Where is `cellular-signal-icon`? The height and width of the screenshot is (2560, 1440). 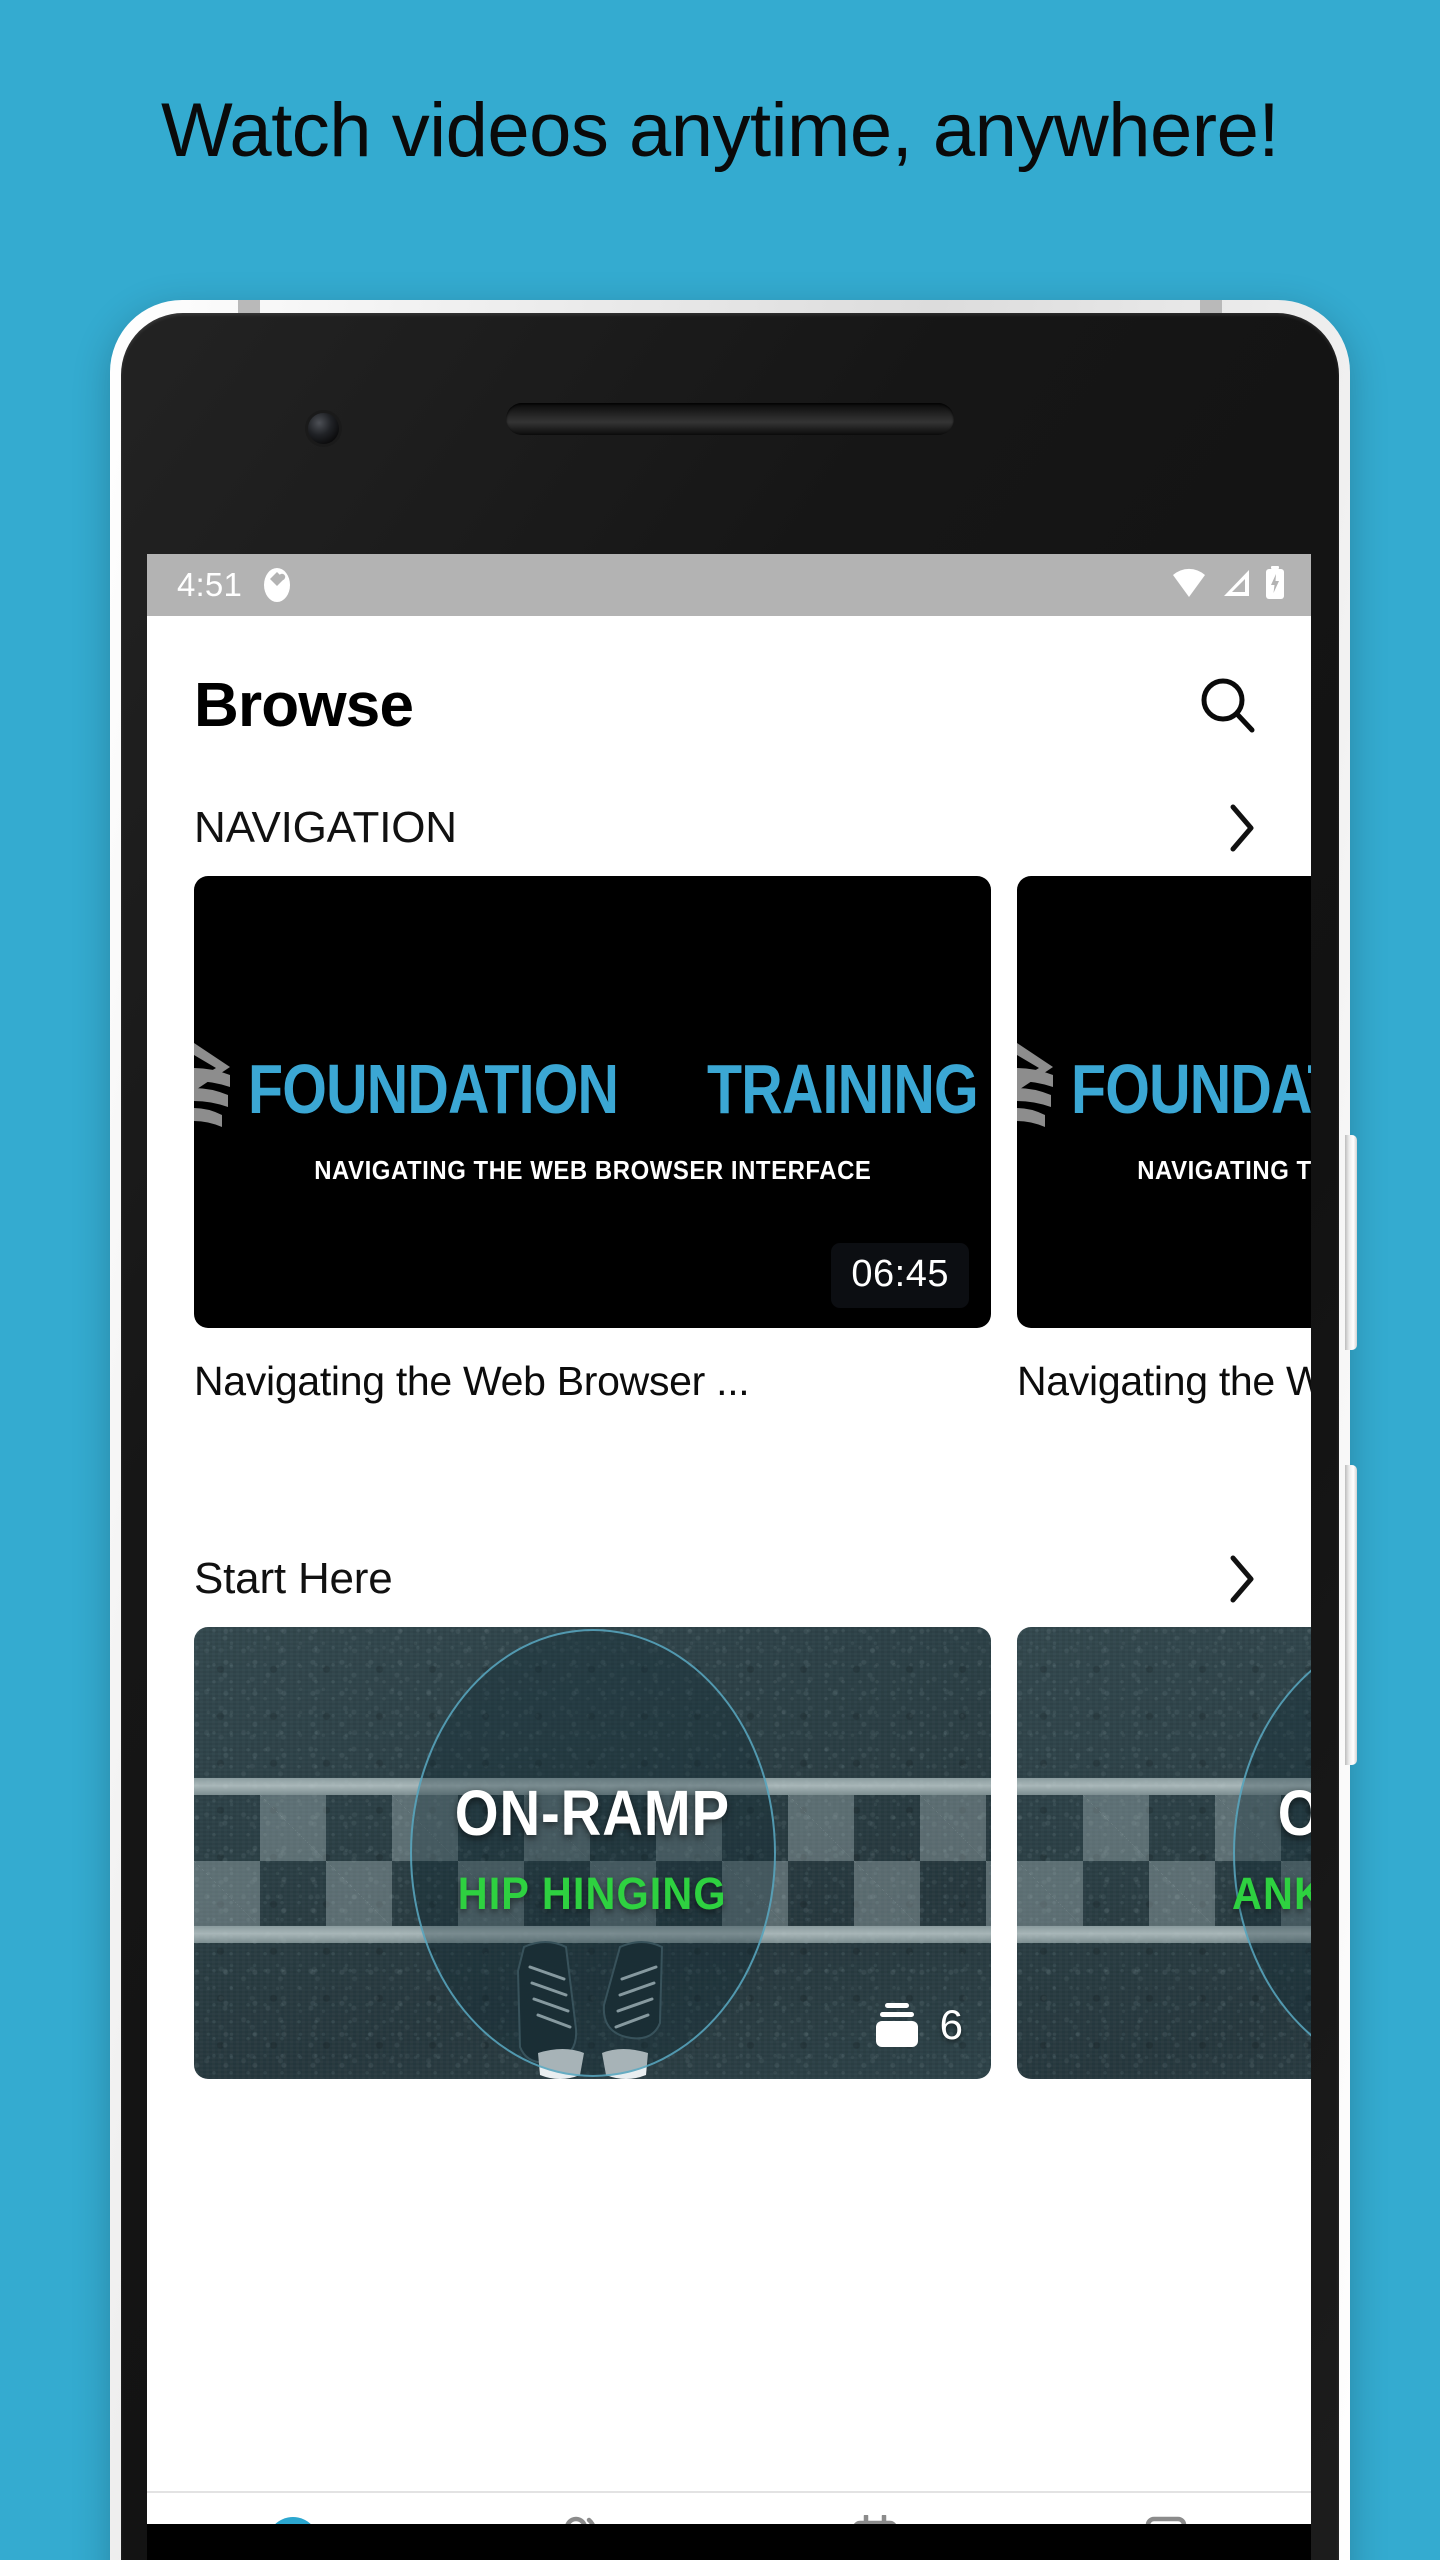
cellular-signal-icon is located at coordinates (1236, 585).